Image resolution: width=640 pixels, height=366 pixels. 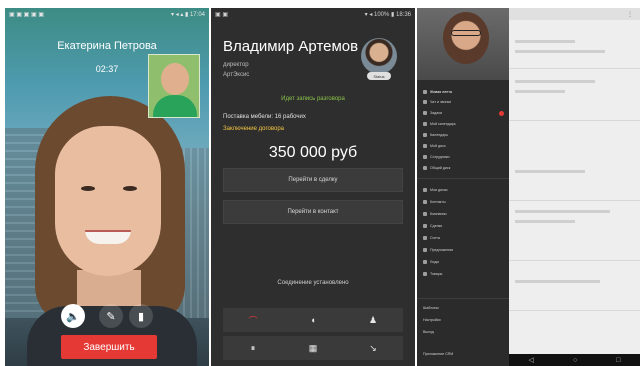 What do you see at coordinates (425, 274) in the screenshot?
I see `products-icon` at bounding box center [425, 274].